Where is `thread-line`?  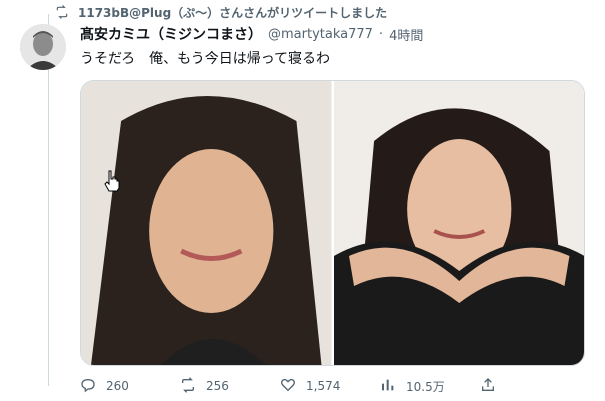
thread-line is located at coordinates (48, 200).